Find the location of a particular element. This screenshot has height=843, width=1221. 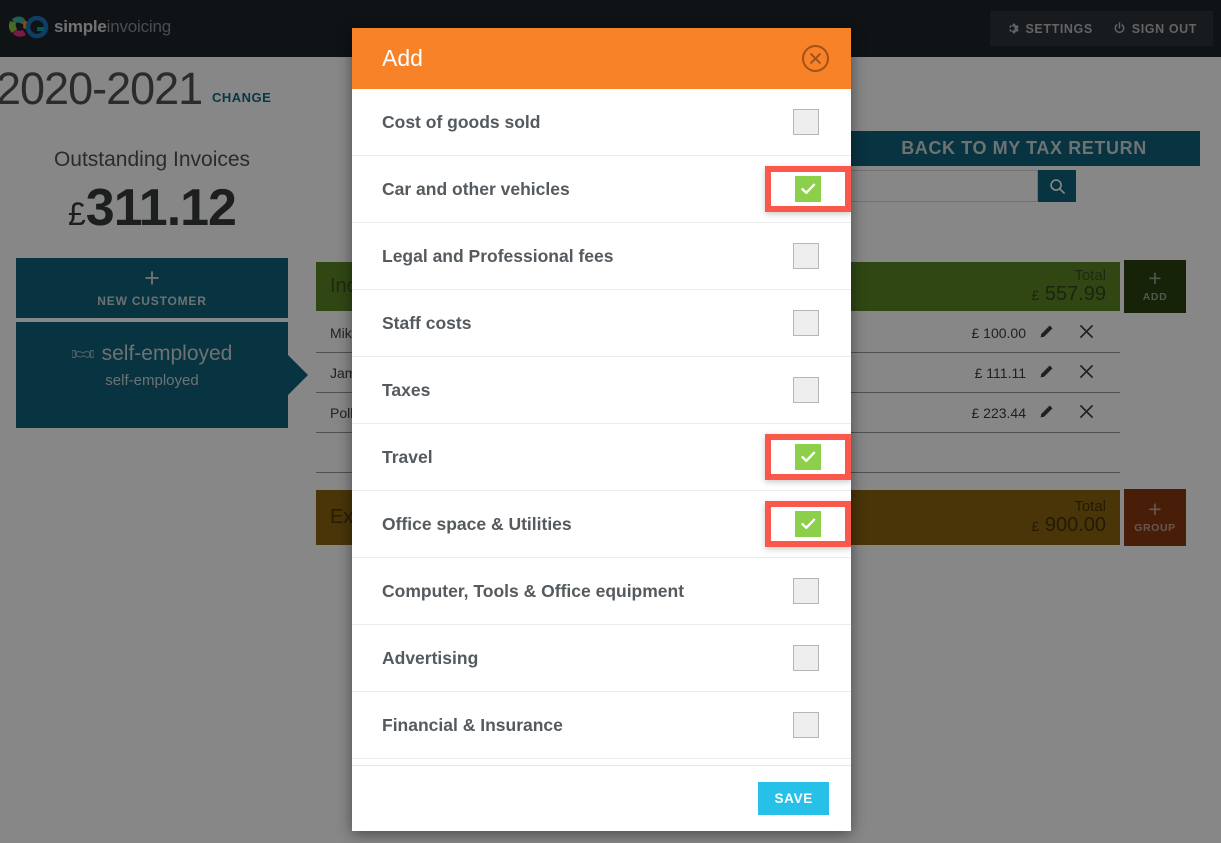

category-row: Travel is located at coordinates (601, 457).